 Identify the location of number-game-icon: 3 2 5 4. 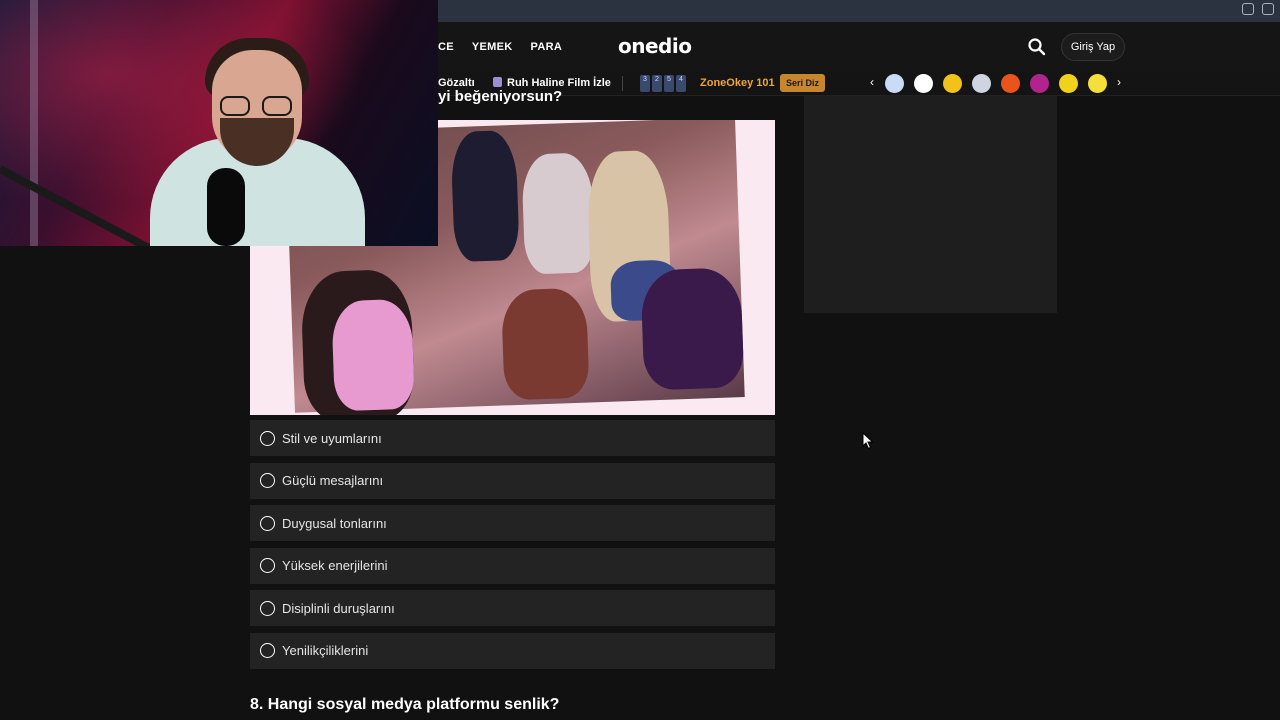
(663, 83).